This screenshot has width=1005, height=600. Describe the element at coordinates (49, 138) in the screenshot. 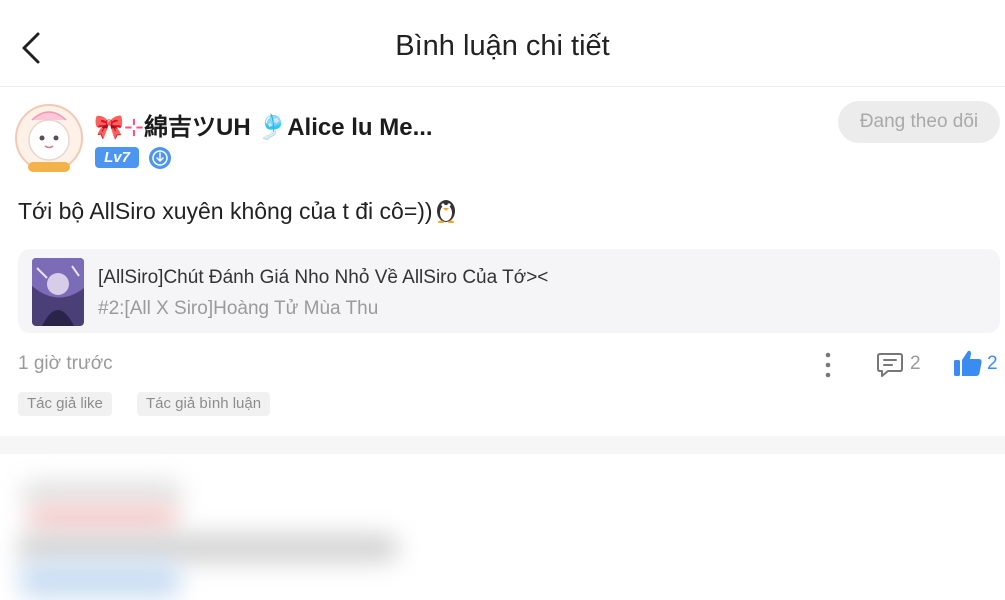

I see `avatar` at that location.